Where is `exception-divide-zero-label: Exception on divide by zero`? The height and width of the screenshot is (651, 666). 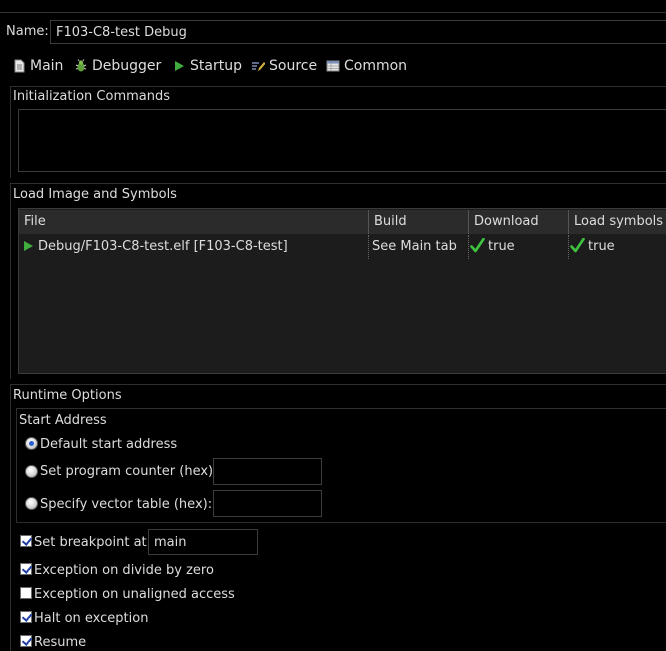
exception-divide-zero-label: Exception on divide by zero is located at coordinates (124, 571).